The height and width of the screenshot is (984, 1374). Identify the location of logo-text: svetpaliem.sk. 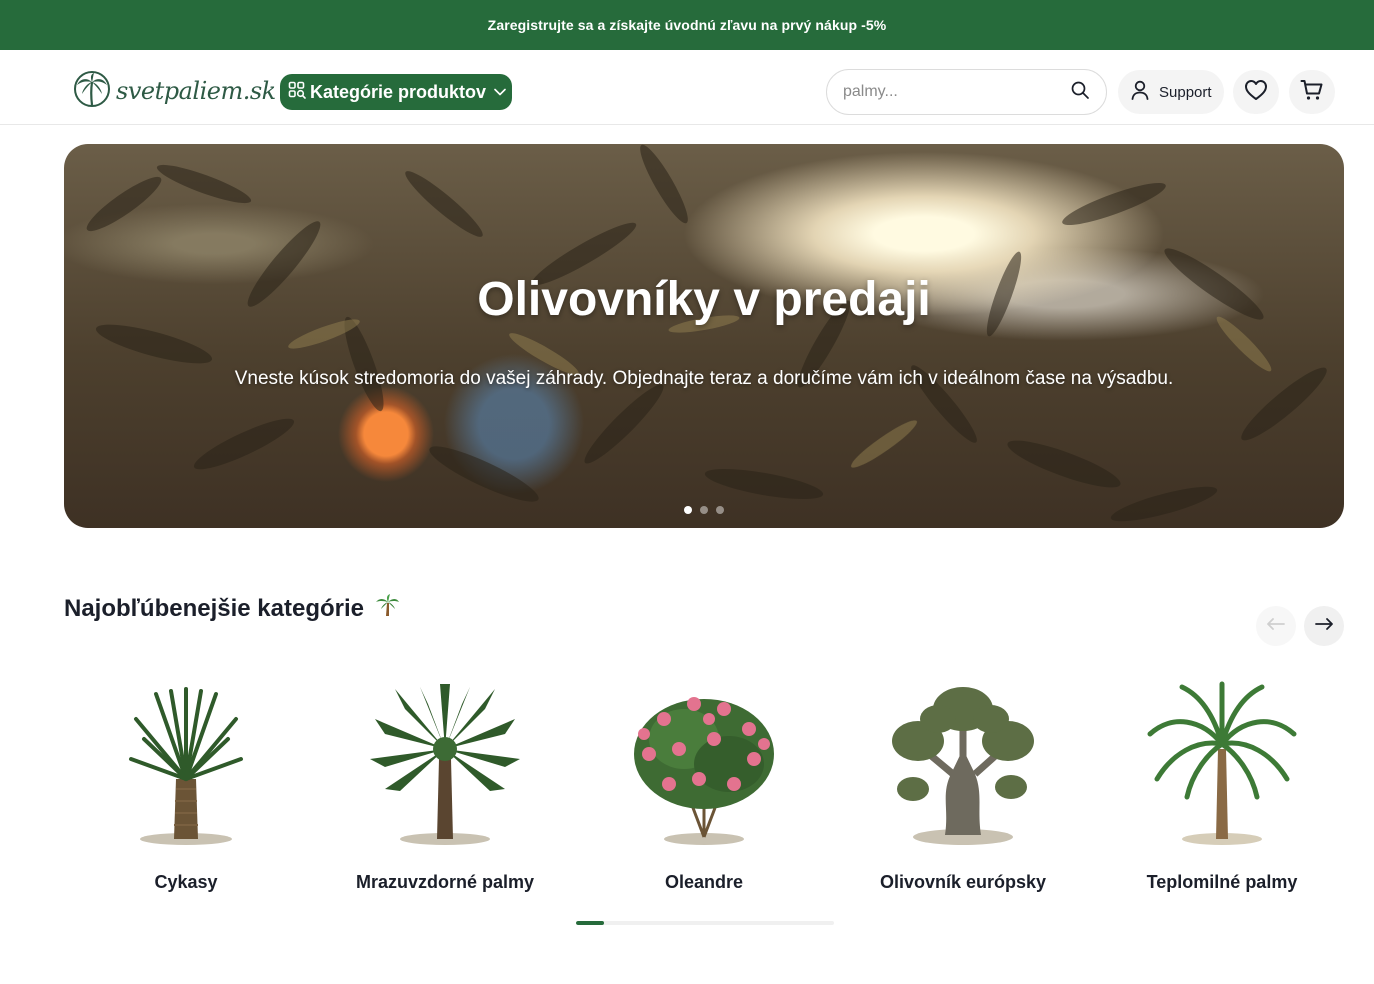
(196, 91).